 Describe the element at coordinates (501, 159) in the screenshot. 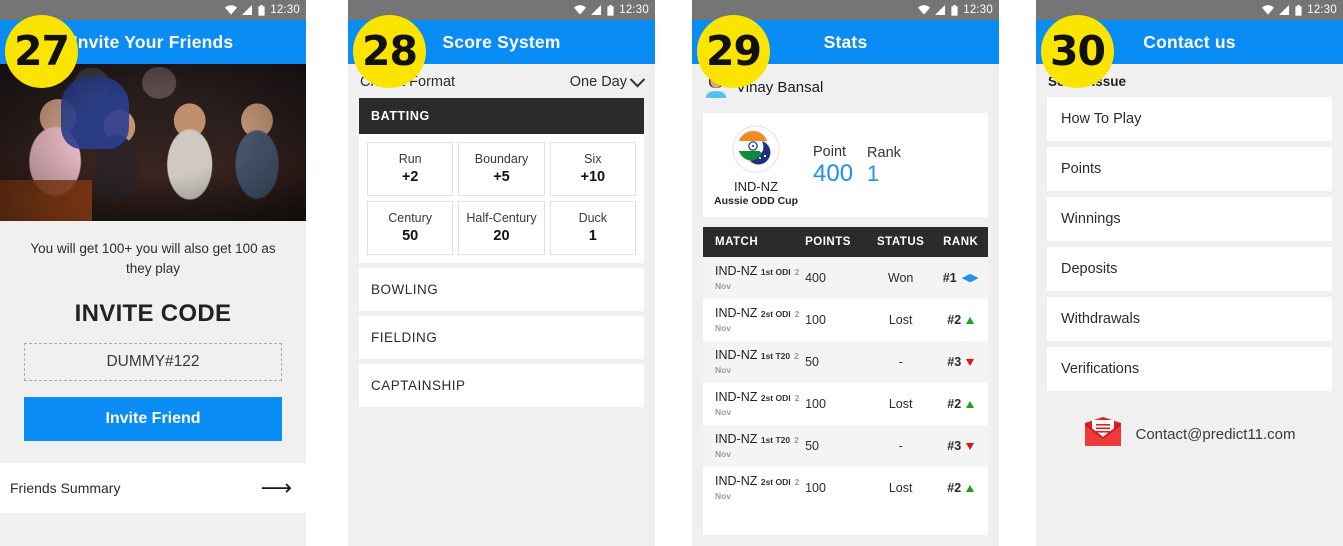

I see `score-cell-name: Boundary` at that location.